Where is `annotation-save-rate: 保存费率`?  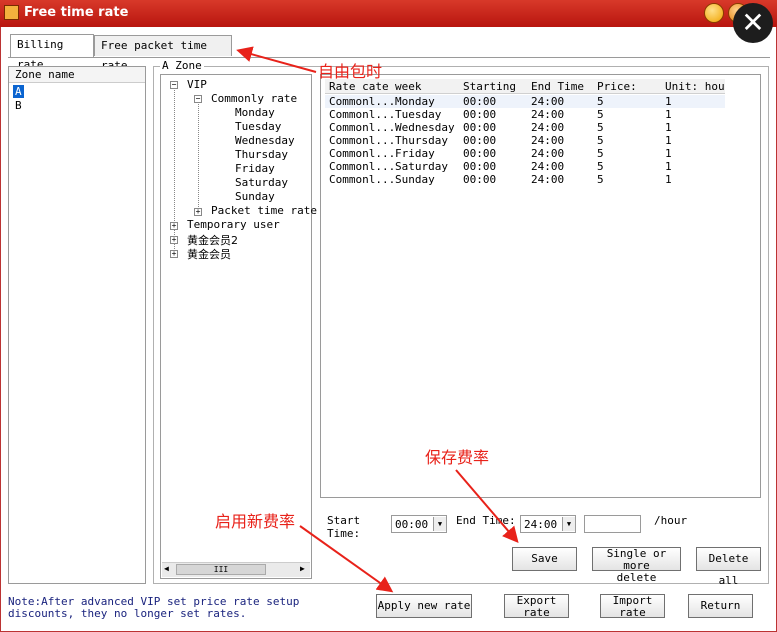 annotation-save-rate: 保存费率 is located at coordinates (457, 457).